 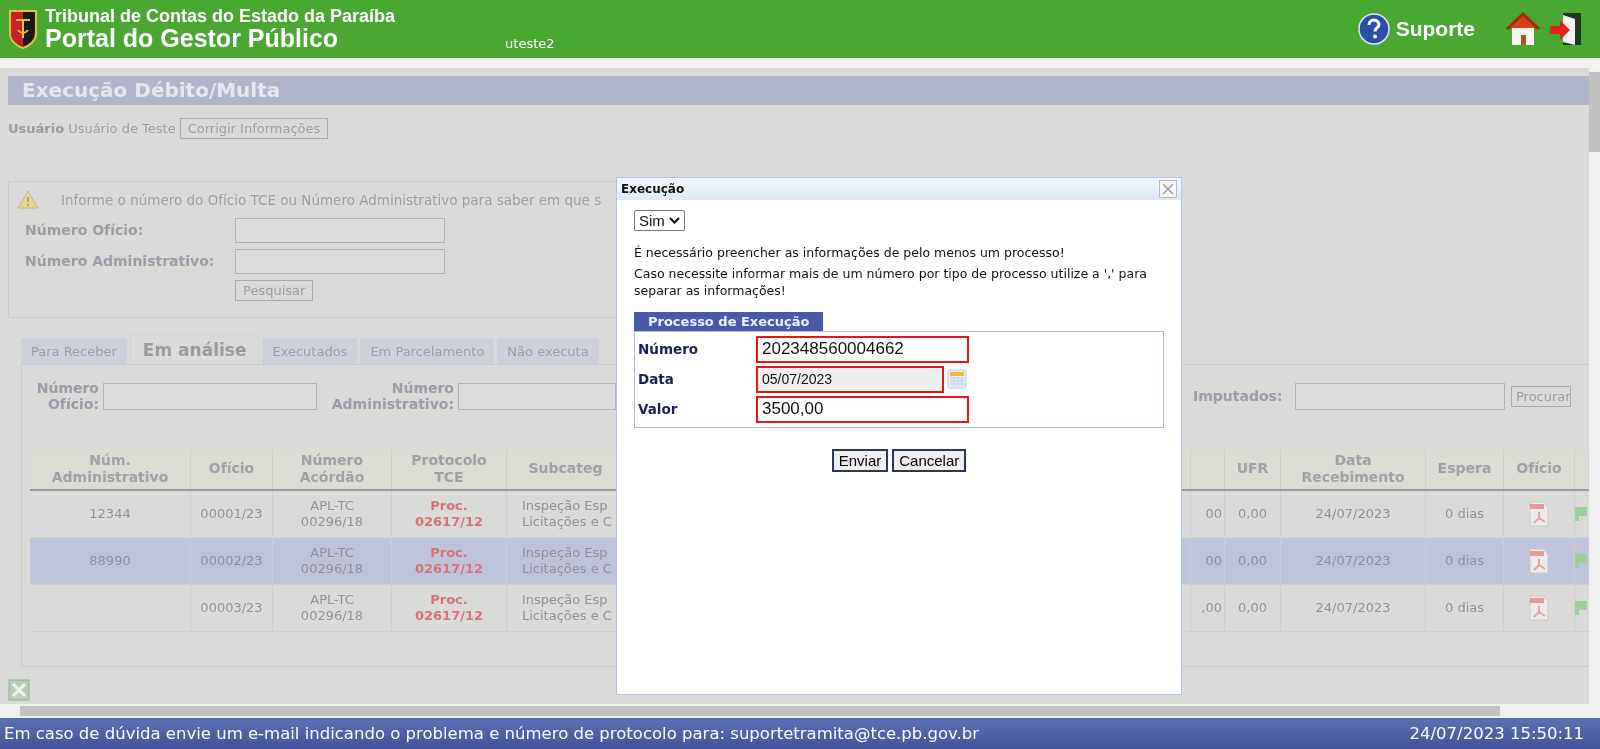 I want to click on filter-label: Número Ofício:, so click(x=67, y=396).